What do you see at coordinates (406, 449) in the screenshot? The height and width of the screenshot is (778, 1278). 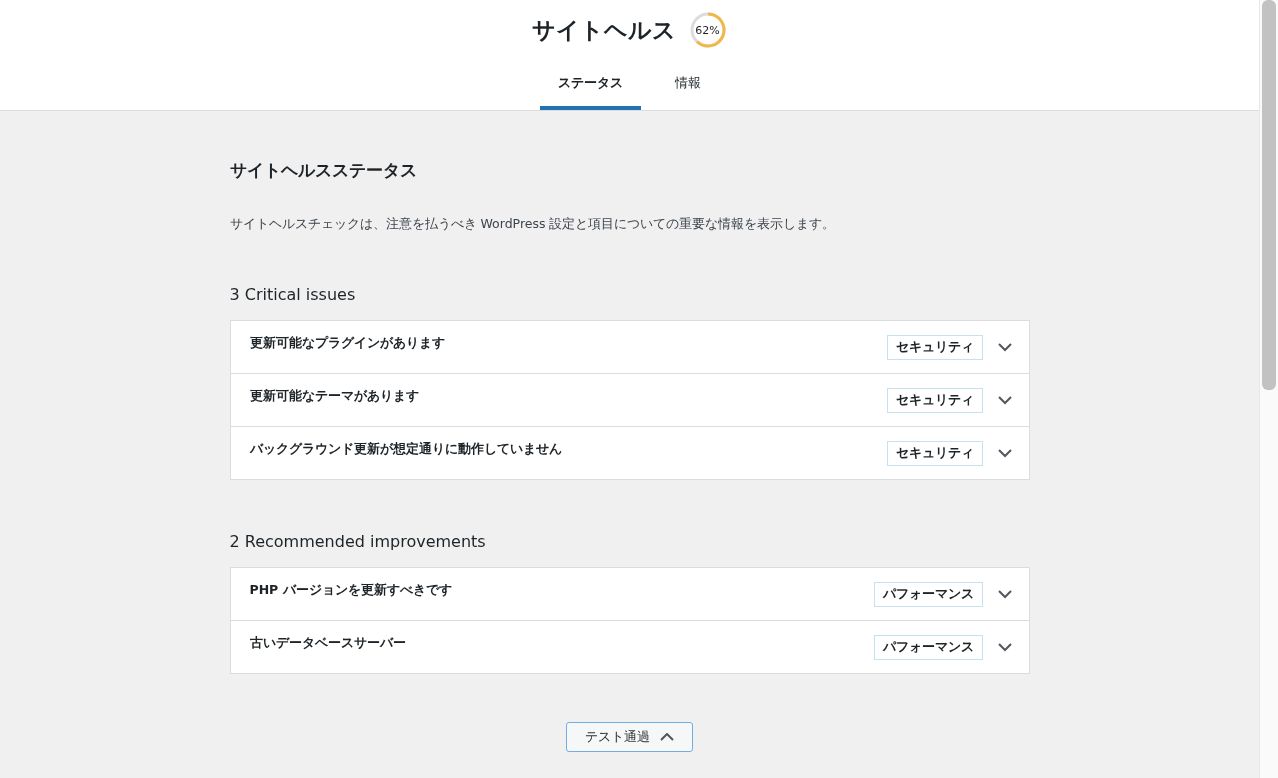 I see `issue-label: バックグラウンド更新が想定通りに動作していません` at bounding box center [406, 449].